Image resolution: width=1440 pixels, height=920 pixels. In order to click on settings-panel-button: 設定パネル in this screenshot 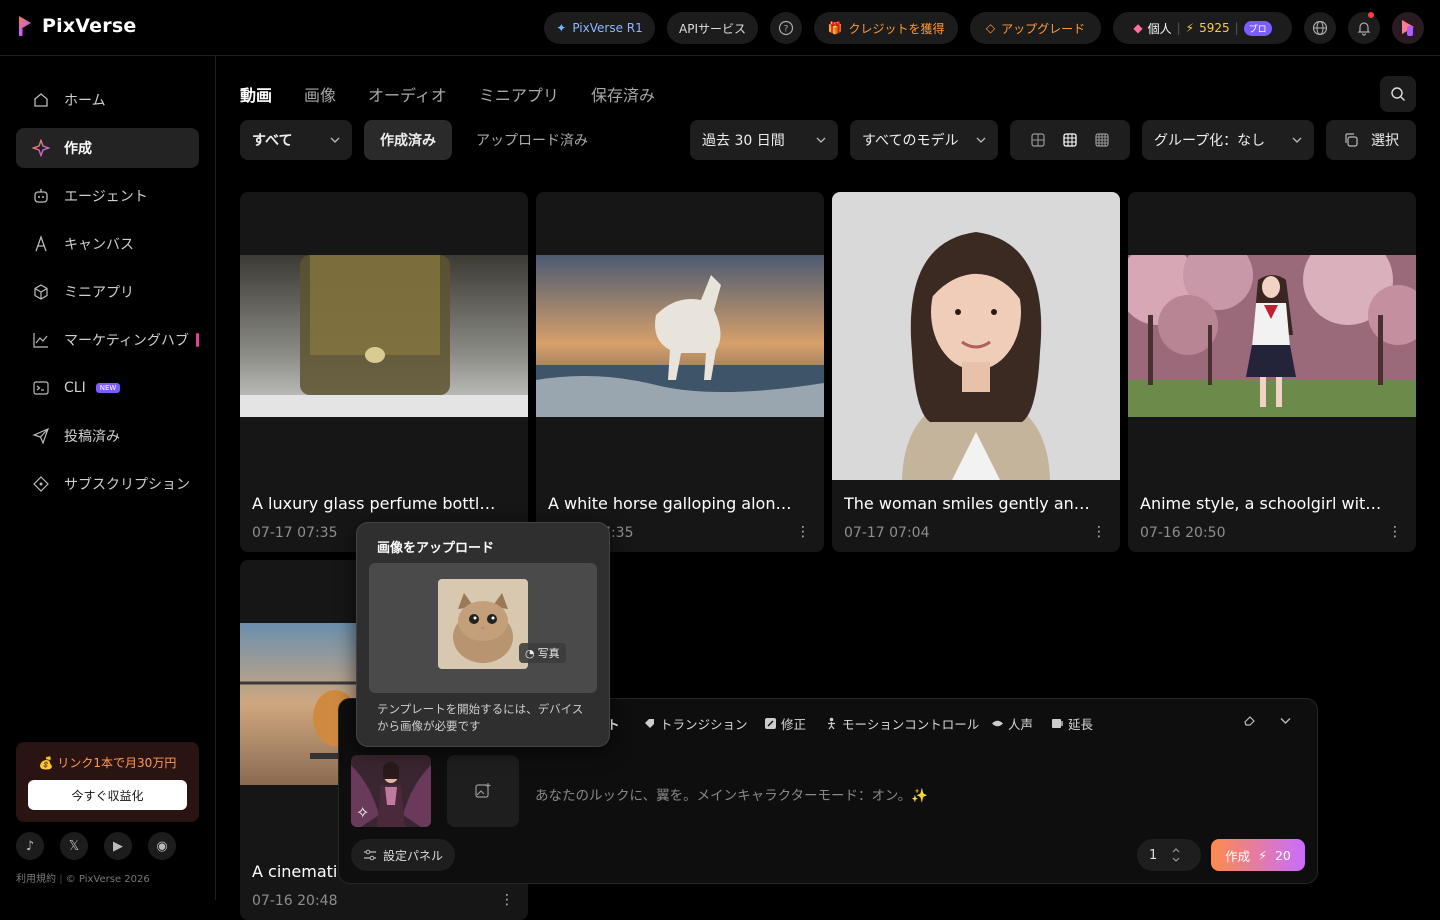, I will do `click(403, 855)`.